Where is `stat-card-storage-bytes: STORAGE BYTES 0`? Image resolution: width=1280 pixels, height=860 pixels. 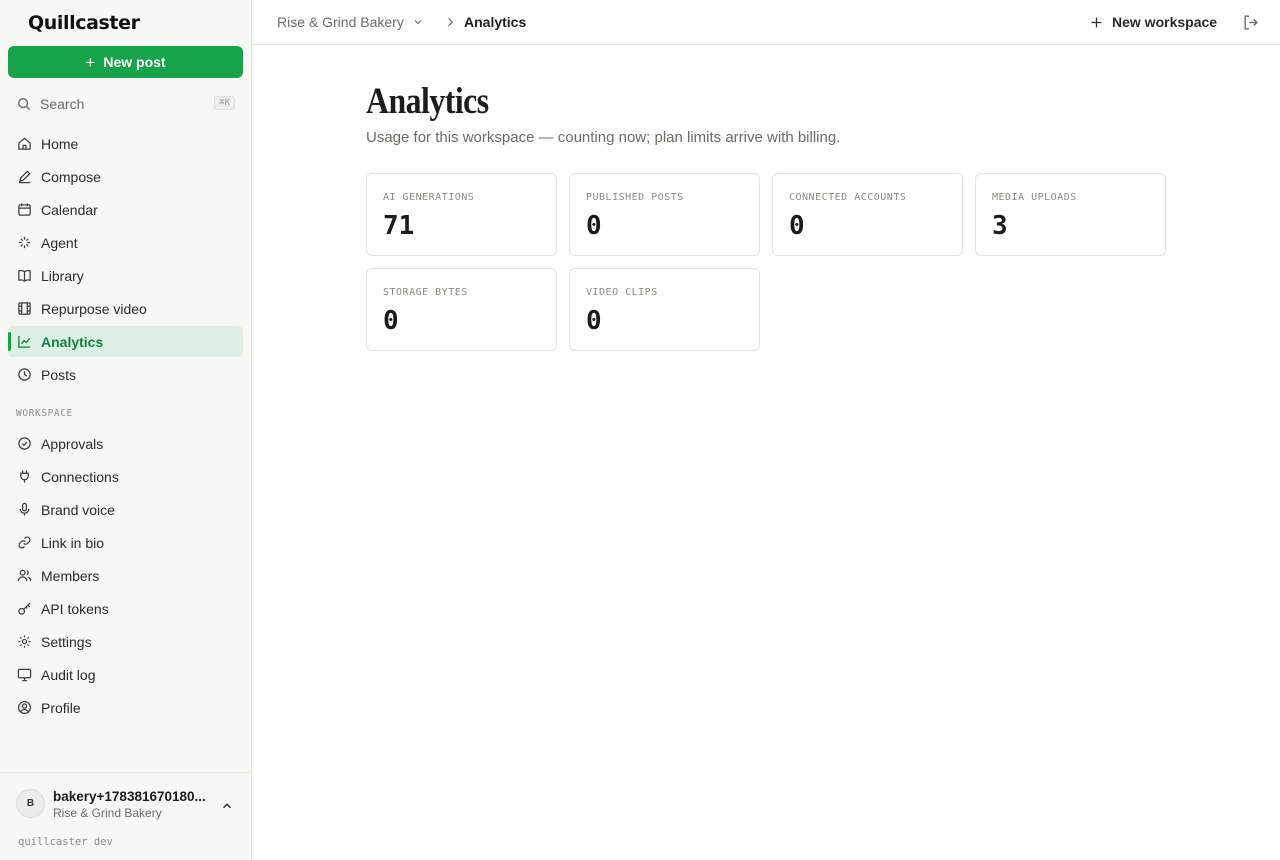
stat-card-storage-bytes: STORAGE BYTES 0 is located at coordinates (461, 309).